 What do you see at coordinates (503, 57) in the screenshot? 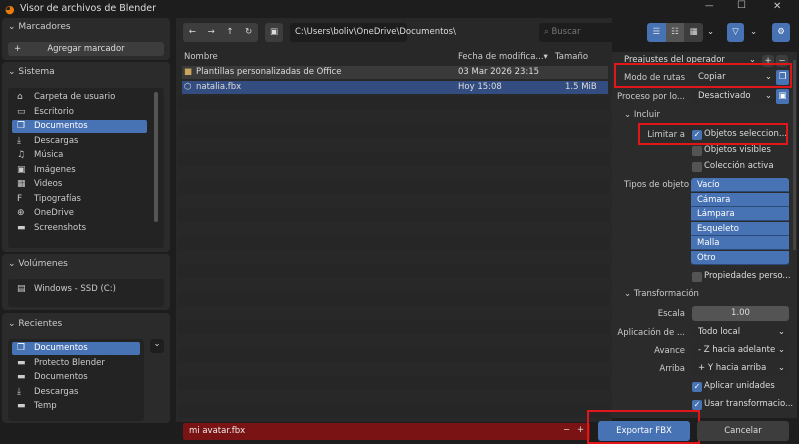
I see `column-date: Fecha de modifica...▾` at bounding box center [503, 57].